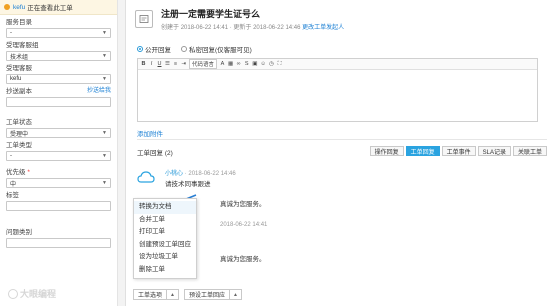 The height and width of the screenshot is (306, 554). I want to click on reply-mode: 公开回复 私密回复(仅客服可见), so click(199, 49).